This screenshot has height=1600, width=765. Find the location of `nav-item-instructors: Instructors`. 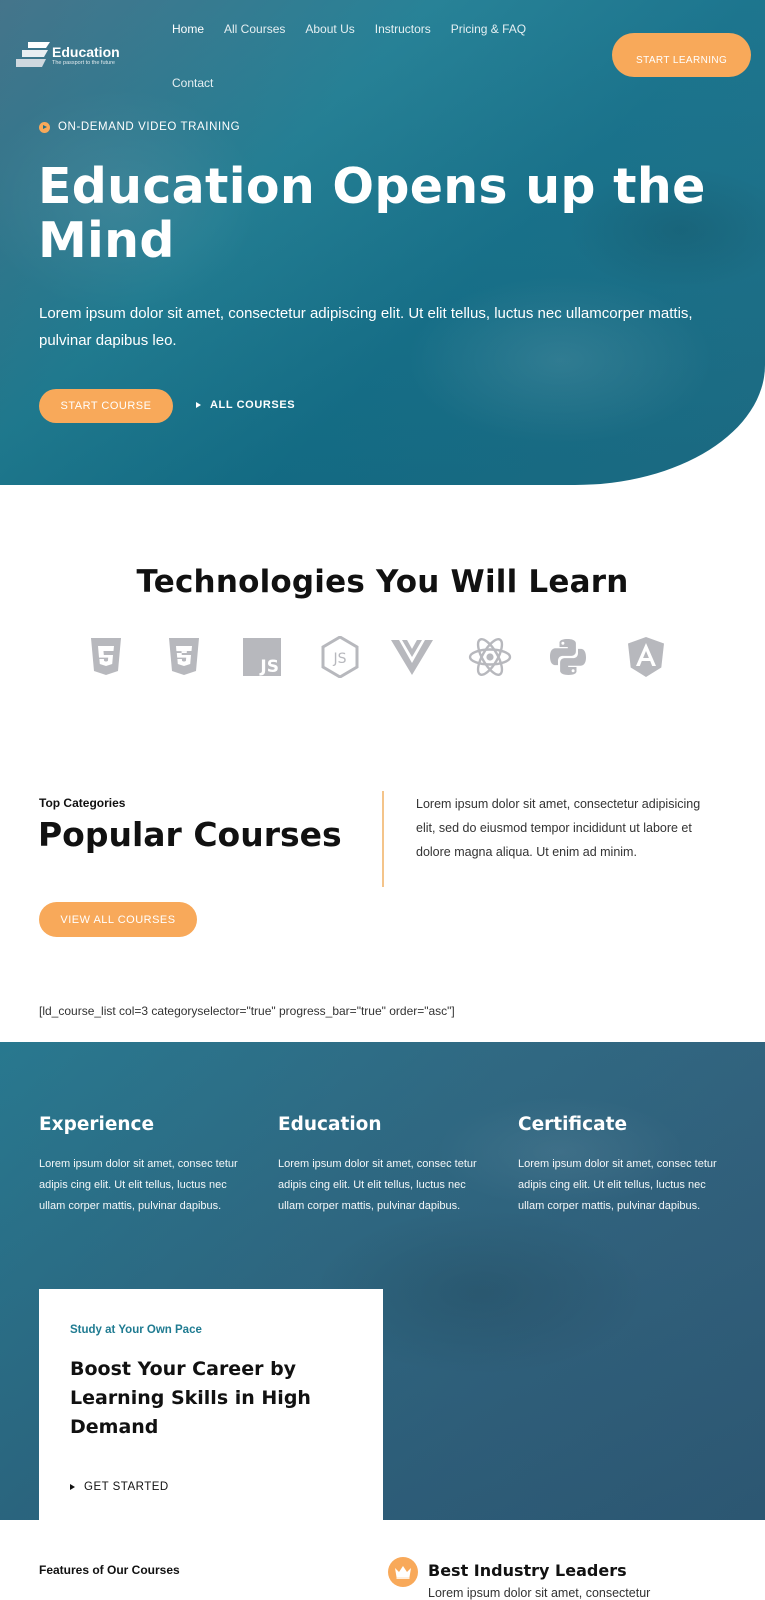

nav-item-instructors: Instructors is located at coordinates (403, 29).